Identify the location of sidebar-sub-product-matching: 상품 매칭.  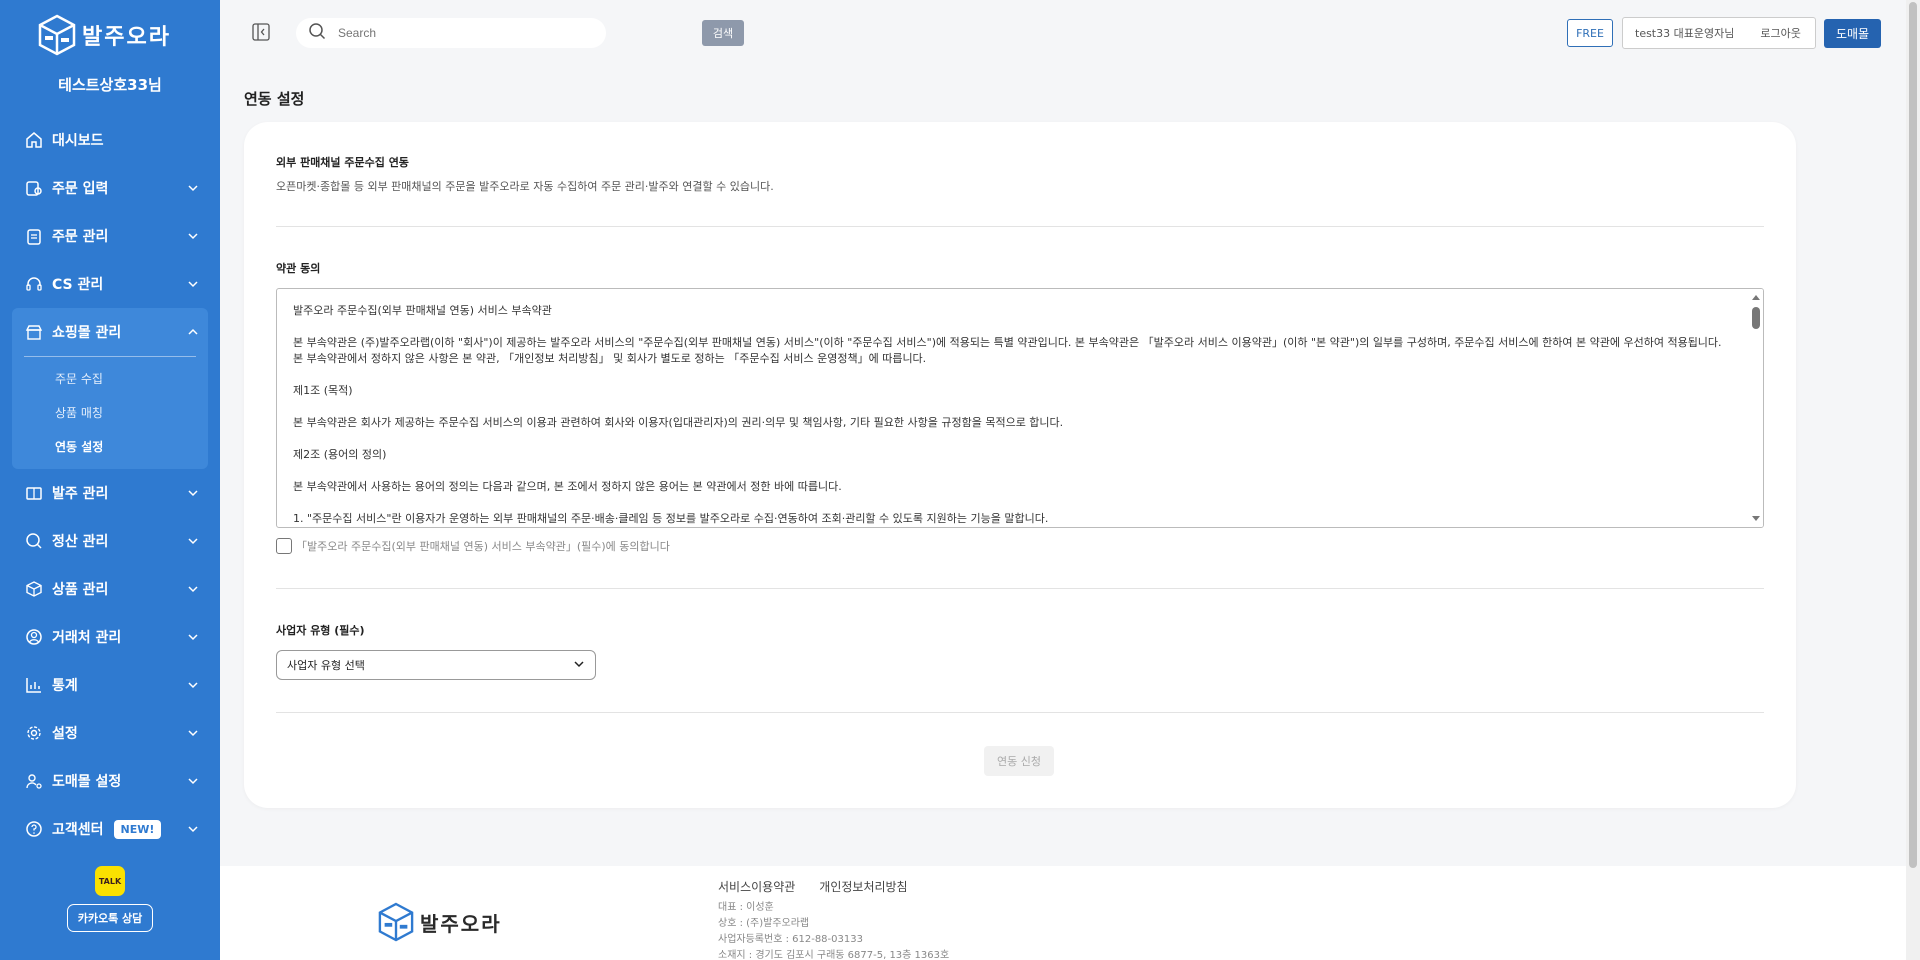
(110, 412).